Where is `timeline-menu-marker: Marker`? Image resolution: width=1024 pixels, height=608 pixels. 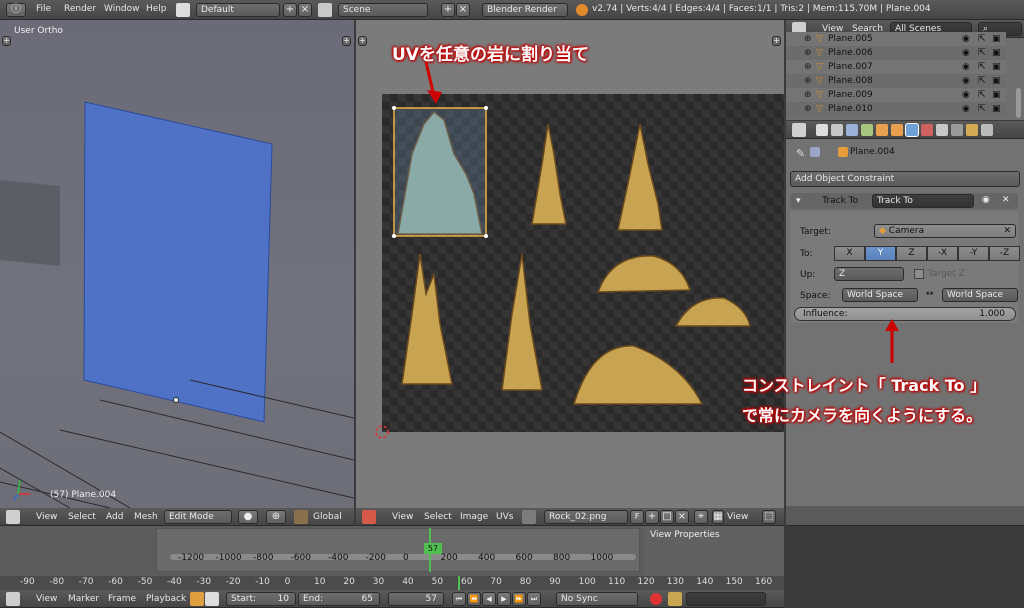 timeline-menu-marker: Marker is located at coordinates (83, 599).